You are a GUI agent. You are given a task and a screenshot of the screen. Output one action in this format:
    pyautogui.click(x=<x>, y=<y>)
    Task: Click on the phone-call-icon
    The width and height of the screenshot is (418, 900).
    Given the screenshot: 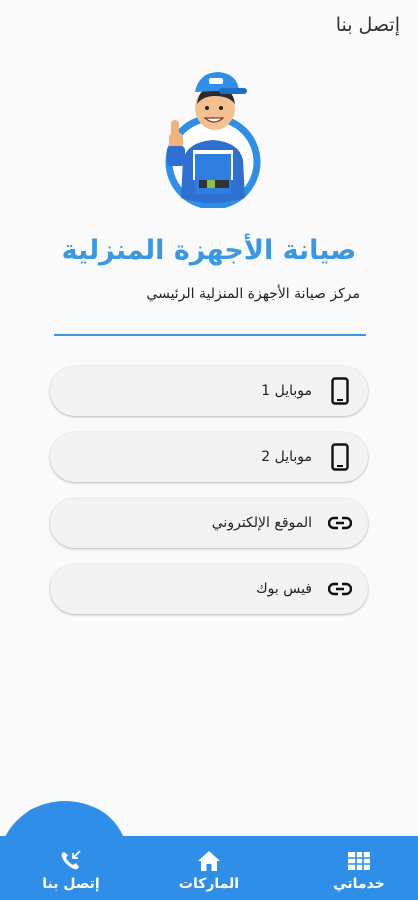 What is the action you would take?
    pyautogui.click(x=71, y=861)
    